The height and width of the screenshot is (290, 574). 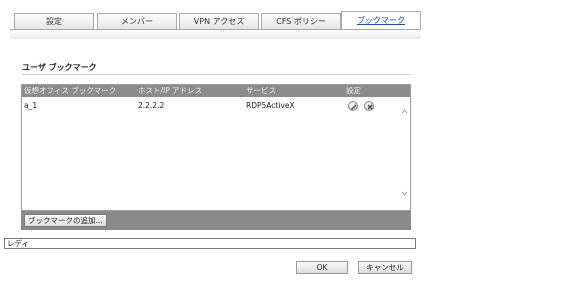 I want to click on tab-bar: 設定 メンバー VPN アクセス CFS ポリシー ブックマーク, so click(x=215, y=20).